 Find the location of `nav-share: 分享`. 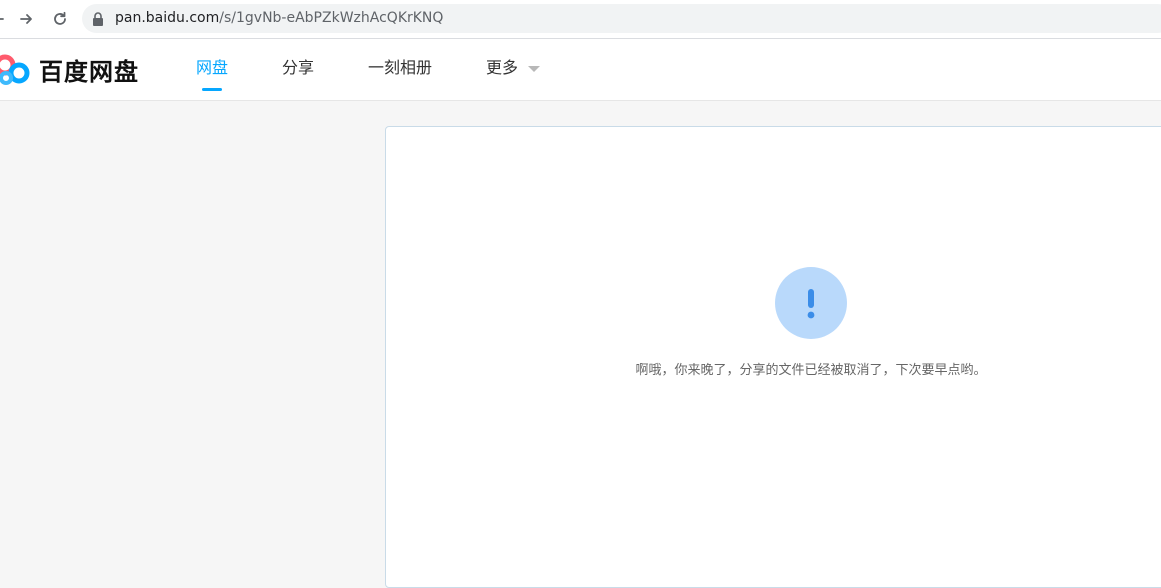

nav-share: 分享 is located at coordinates (298, 69).